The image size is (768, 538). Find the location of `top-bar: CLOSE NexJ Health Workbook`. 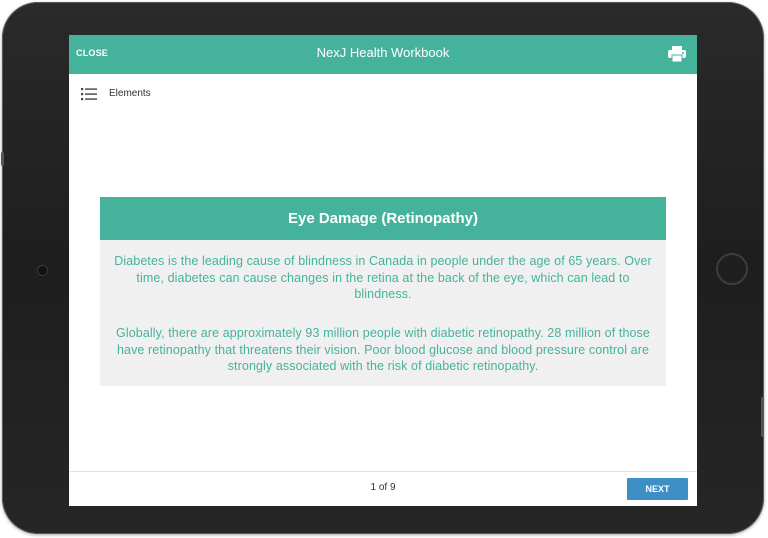

top-bar: CLOSE NexJ Health Workbook is located at coordinates (383, 54).